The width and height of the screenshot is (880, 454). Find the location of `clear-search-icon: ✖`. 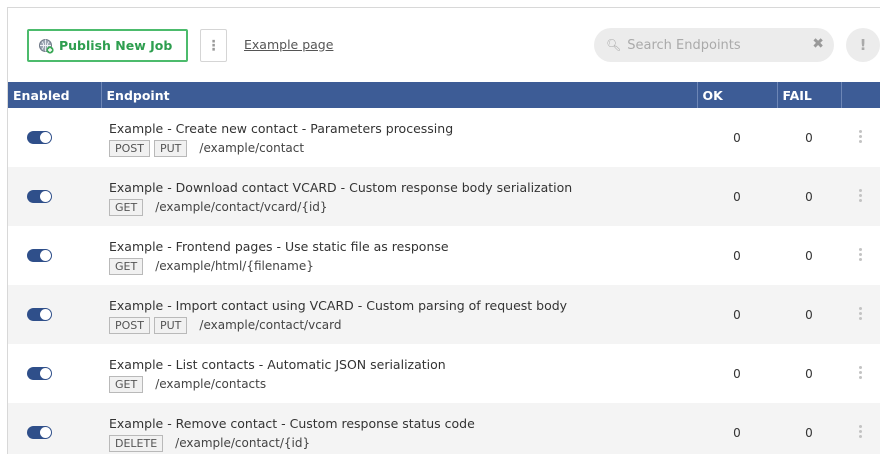

clear-search-icon: ✖ is located at coordinates (818, 44).